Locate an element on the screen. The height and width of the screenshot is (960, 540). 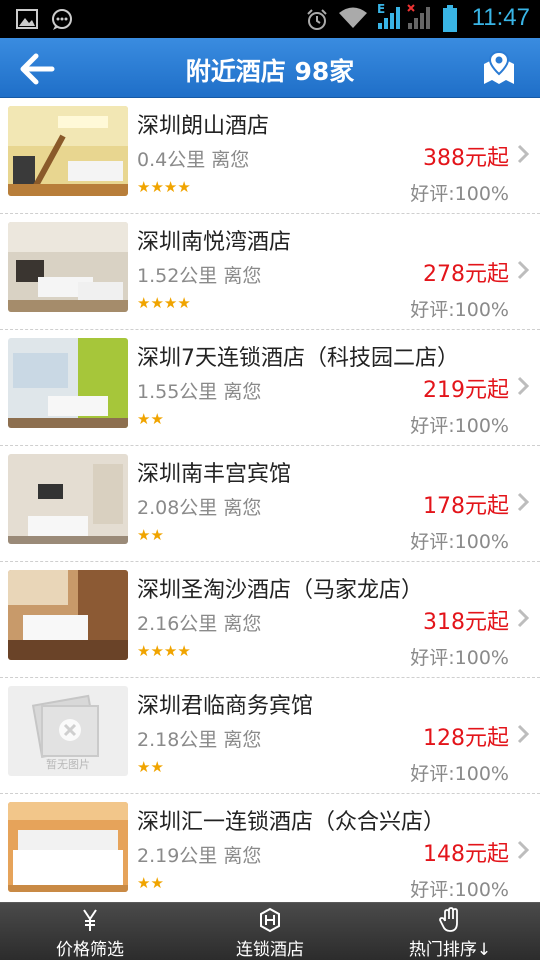
hotel-price: 148元起 is located at coordinates (466, 854).